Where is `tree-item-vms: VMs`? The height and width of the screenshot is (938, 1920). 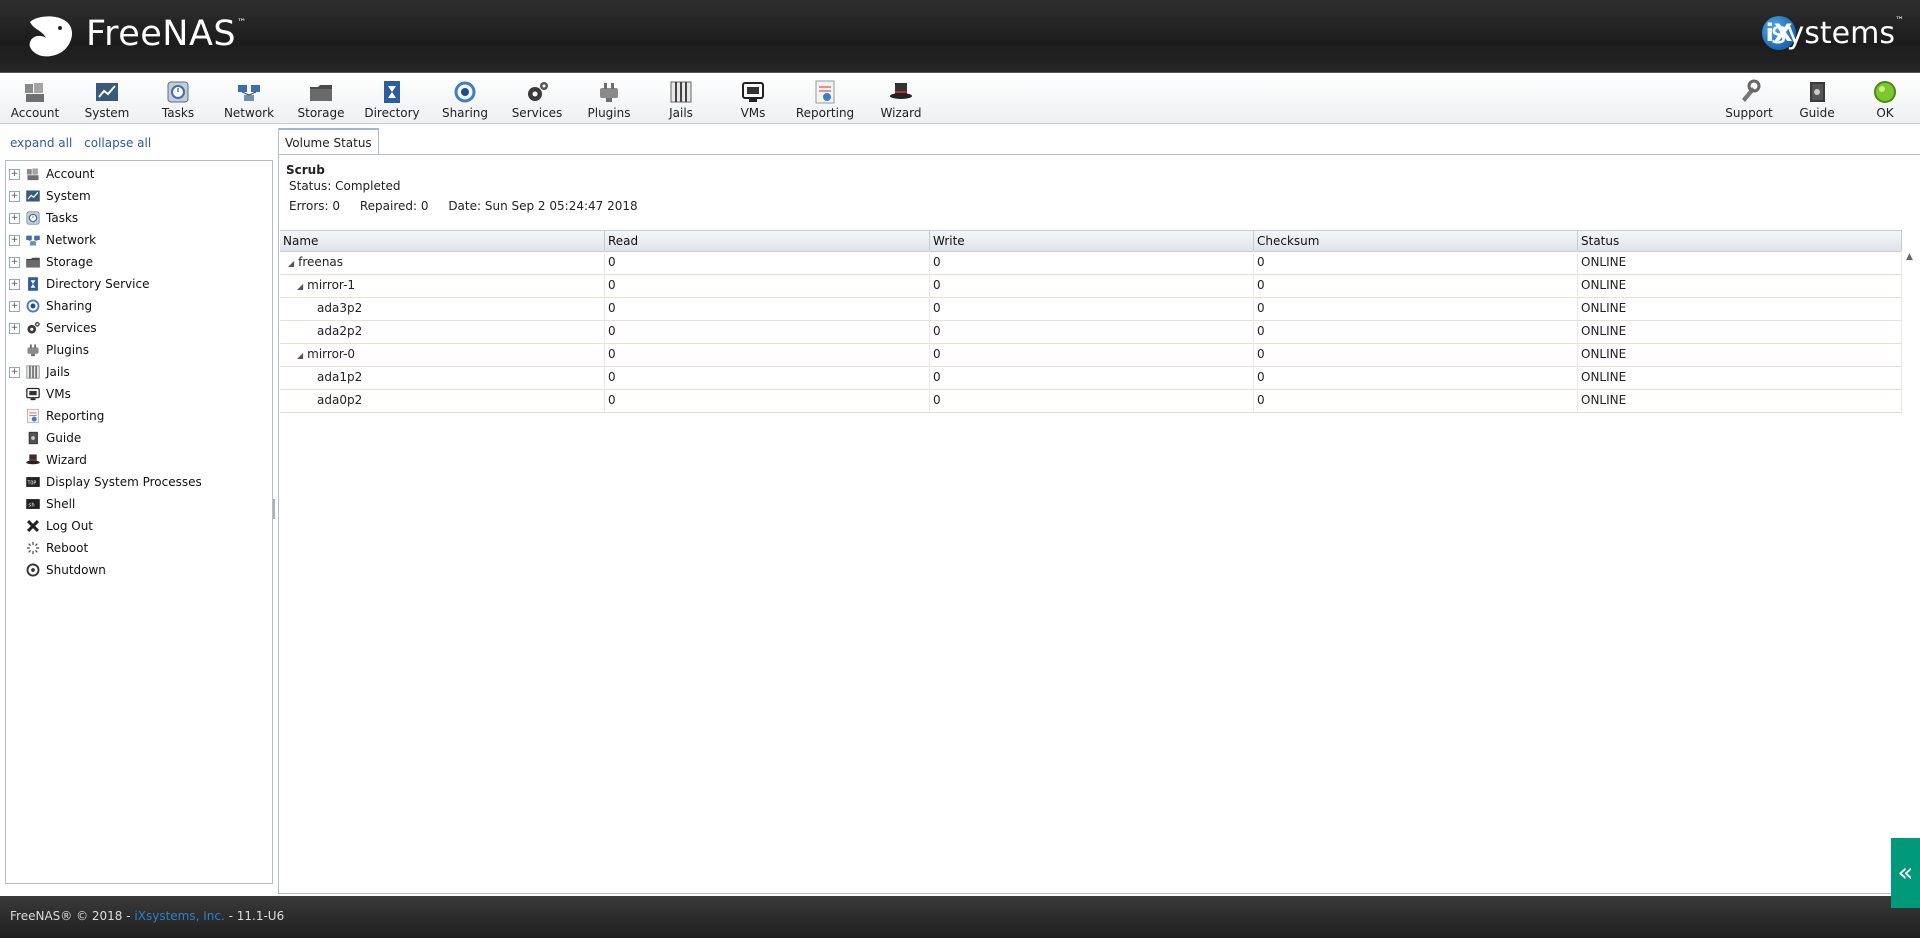 tree-item-vms: VMs is located at coordinates (136, 394).